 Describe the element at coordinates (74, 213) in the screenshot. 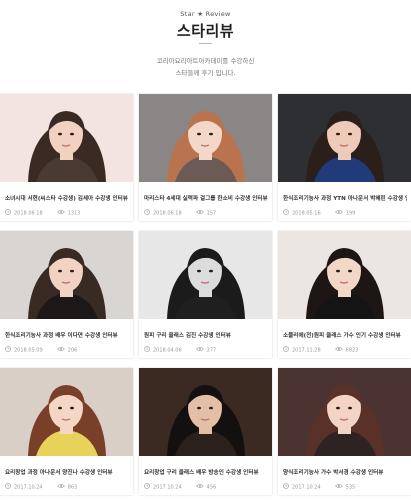

I see `review-views: 1313` at that location.